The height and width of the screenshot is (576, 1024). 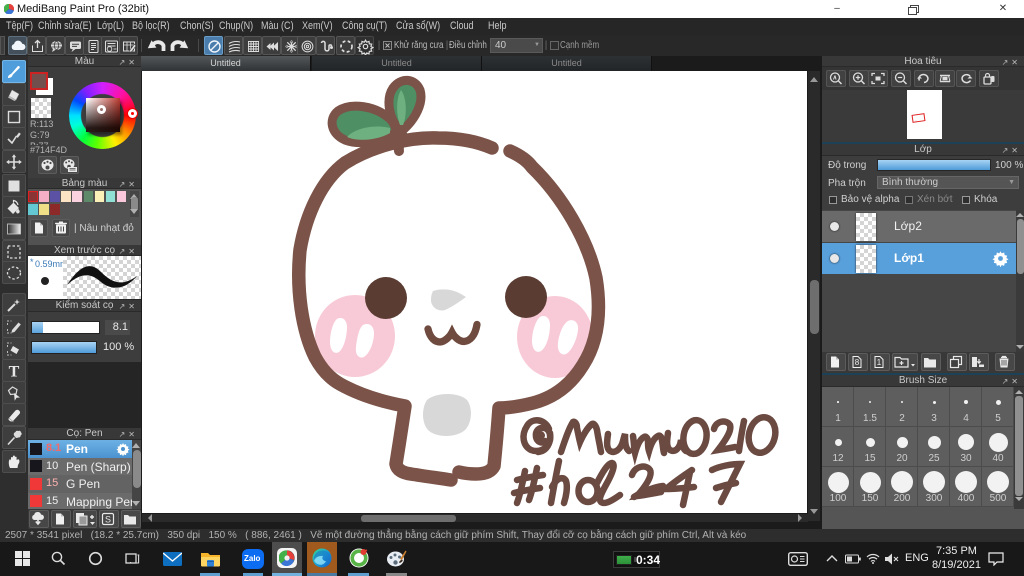 What do you see at coordinates (108, 520) in the screenshot?
I see `svg-text: S` at bounding box center [108, 520].